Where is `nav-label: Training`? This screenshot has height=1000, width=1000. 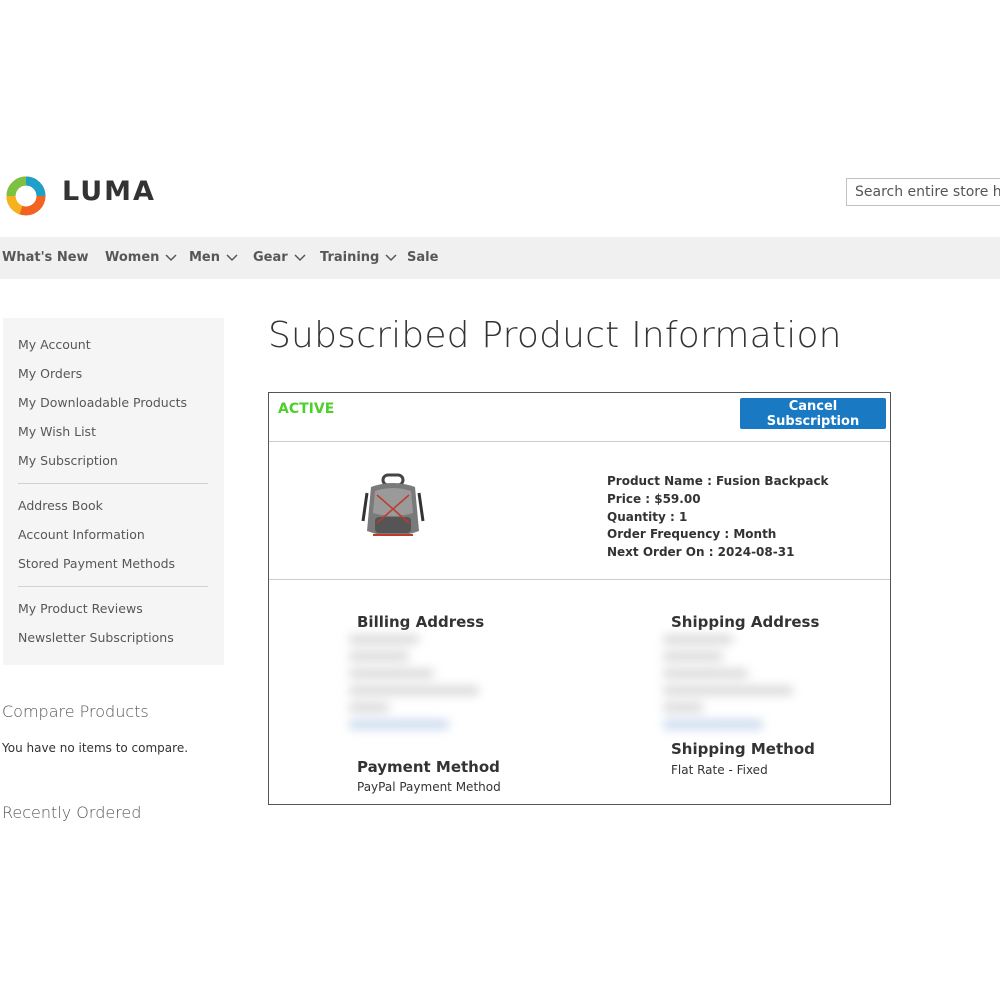
nav-label: Training is located at coordinates (350, 257).